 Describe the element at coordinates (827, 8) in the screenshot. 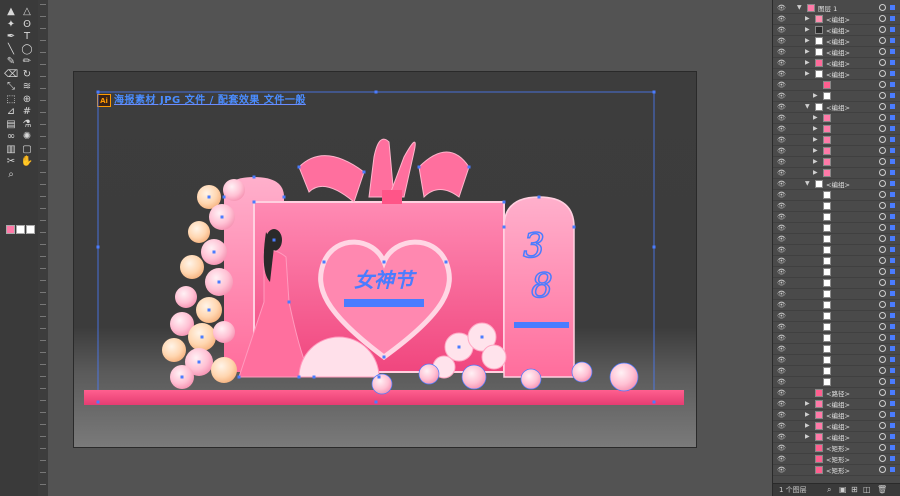

I see `layer-name: 图层 1` at that location.